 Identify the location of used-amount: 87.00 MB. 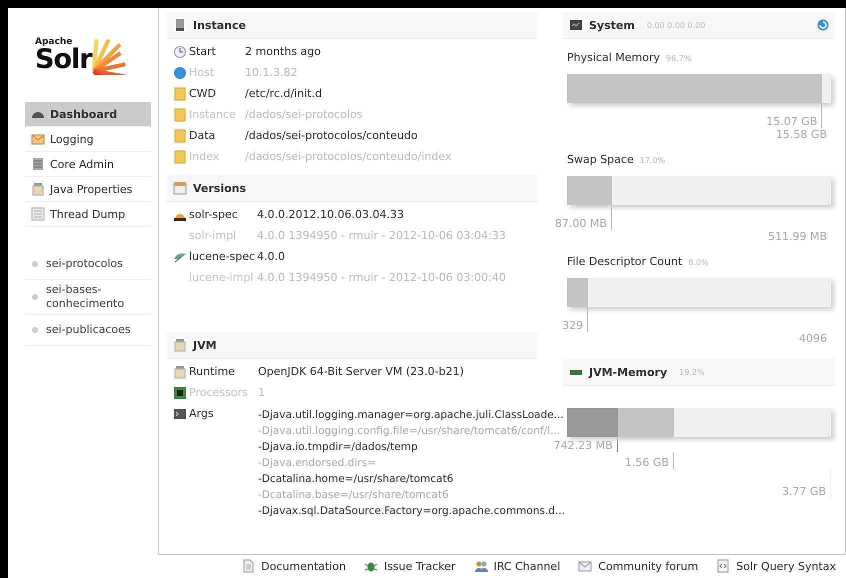
(581, 223).